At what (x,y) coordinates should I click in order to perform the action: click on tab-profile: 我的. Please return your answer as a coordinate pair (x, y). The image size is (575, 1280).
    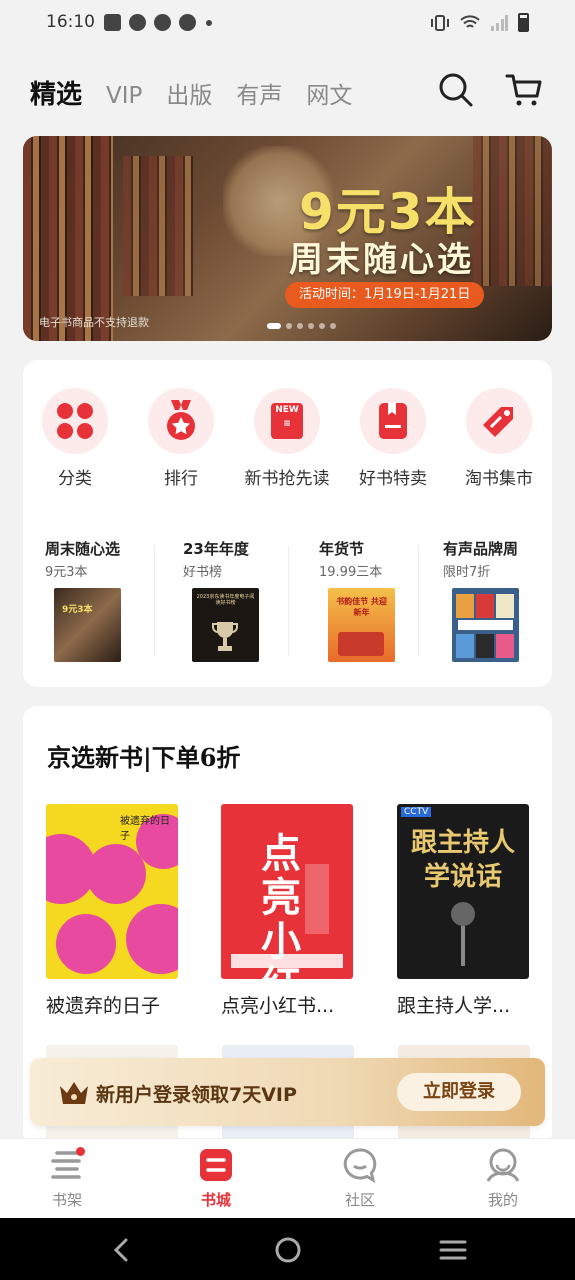
    Looking at the image, I should click on (503, 1178).